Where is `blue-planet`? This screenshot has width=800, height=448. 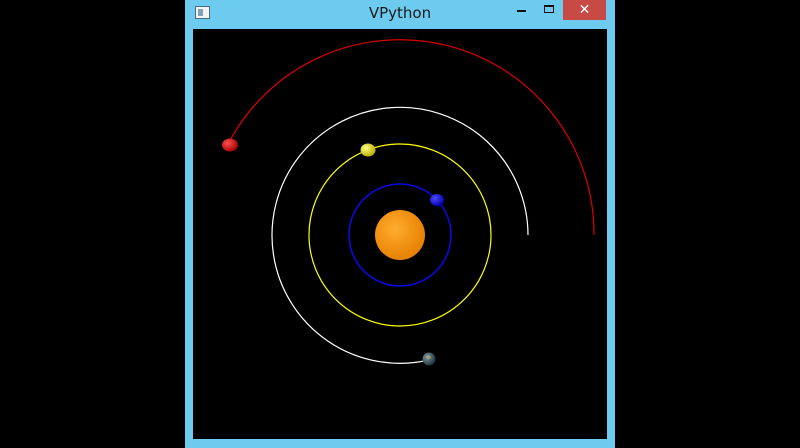 blue-planet is located at coordinates (437, 200).